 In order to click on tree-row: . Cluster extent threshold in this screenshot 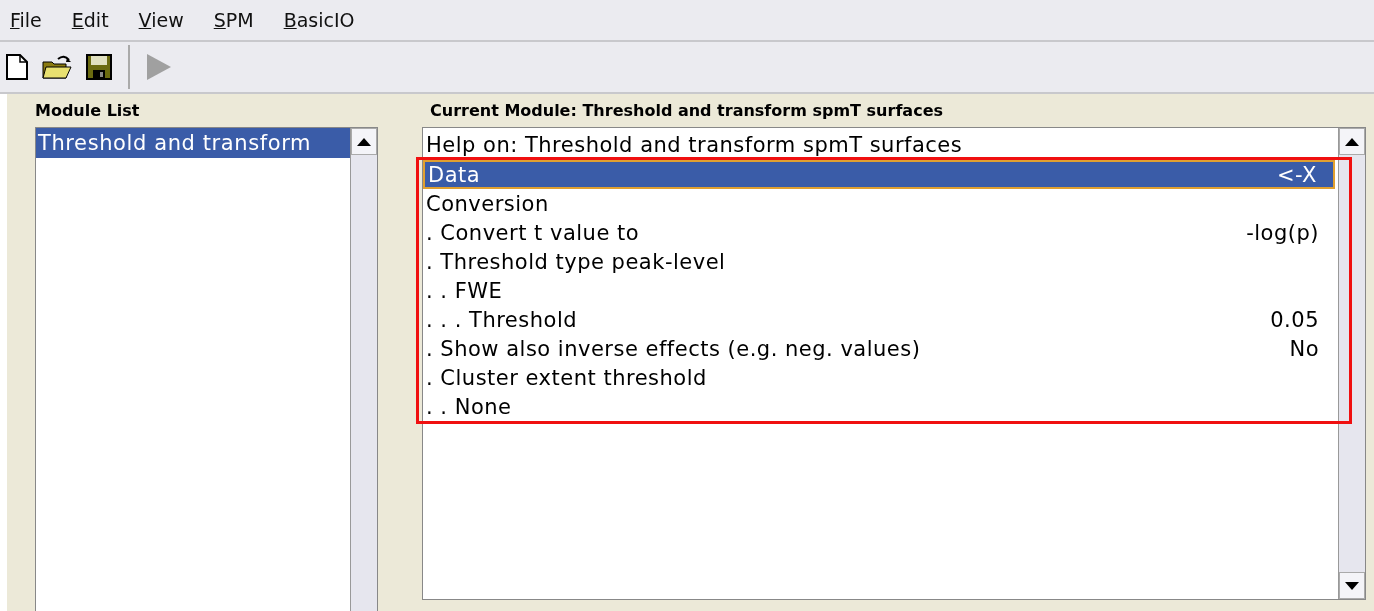, I will do `click(879, 377)`.